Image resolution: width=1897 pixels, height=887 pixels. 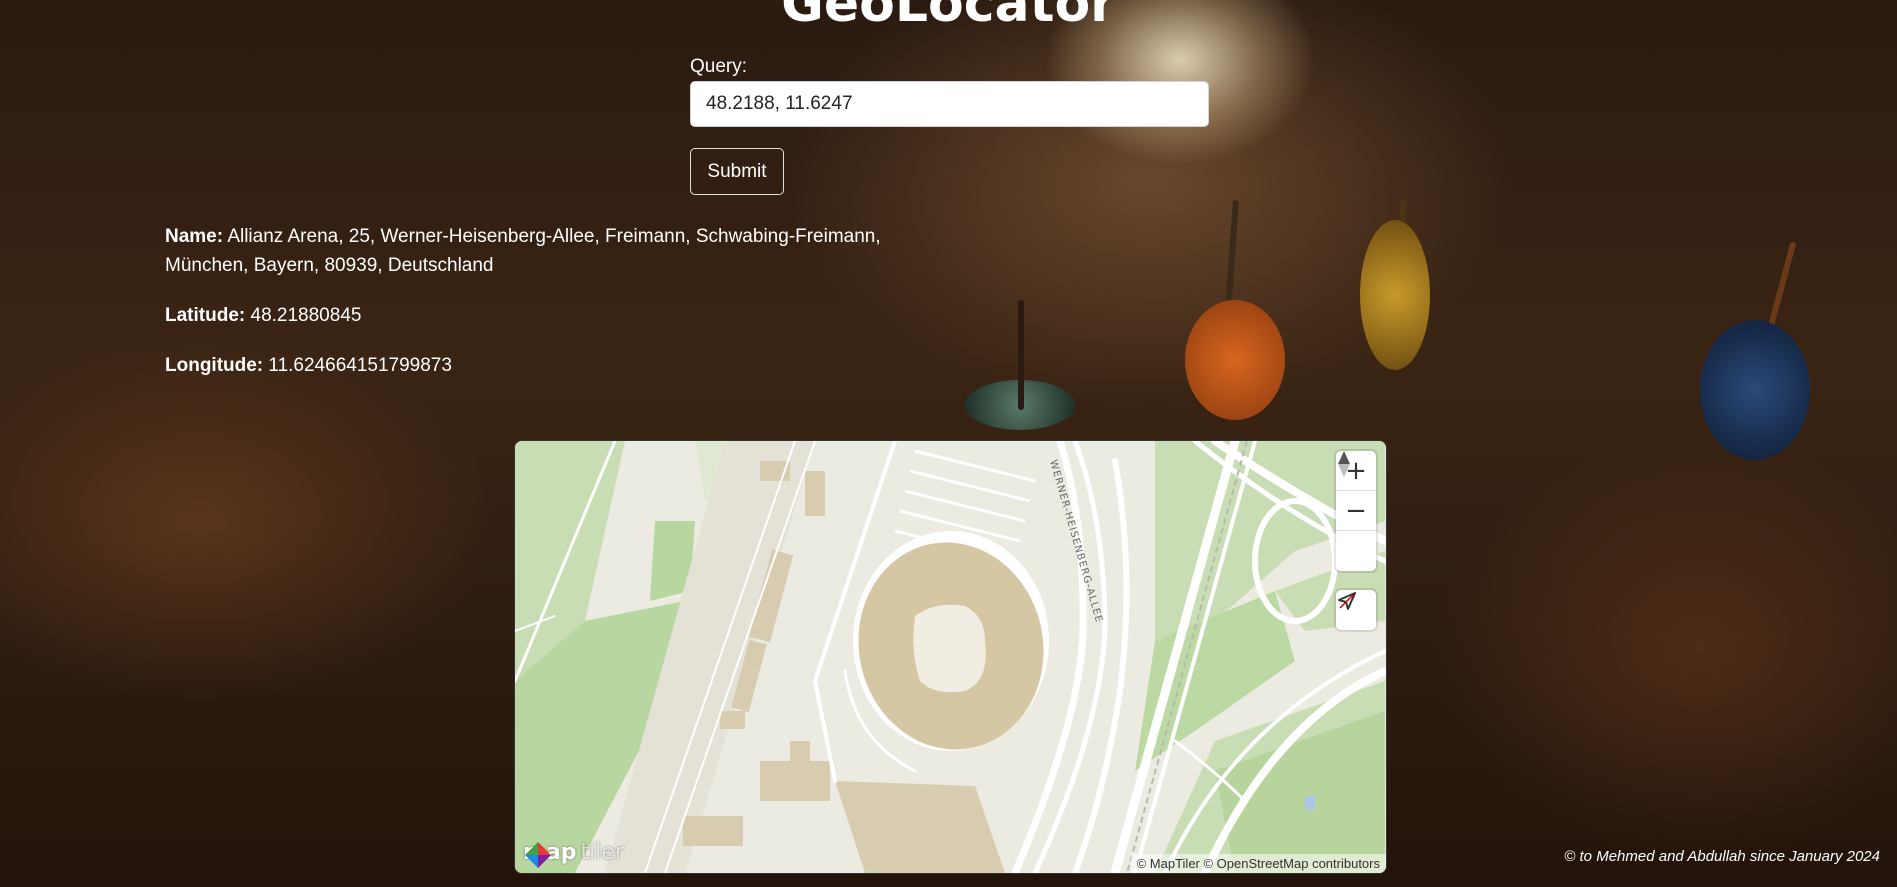 What do you see at coordinates (214, 365) in the screenshot?
I see `longitude-label: Longitude:` at bounding box center [214, 365].